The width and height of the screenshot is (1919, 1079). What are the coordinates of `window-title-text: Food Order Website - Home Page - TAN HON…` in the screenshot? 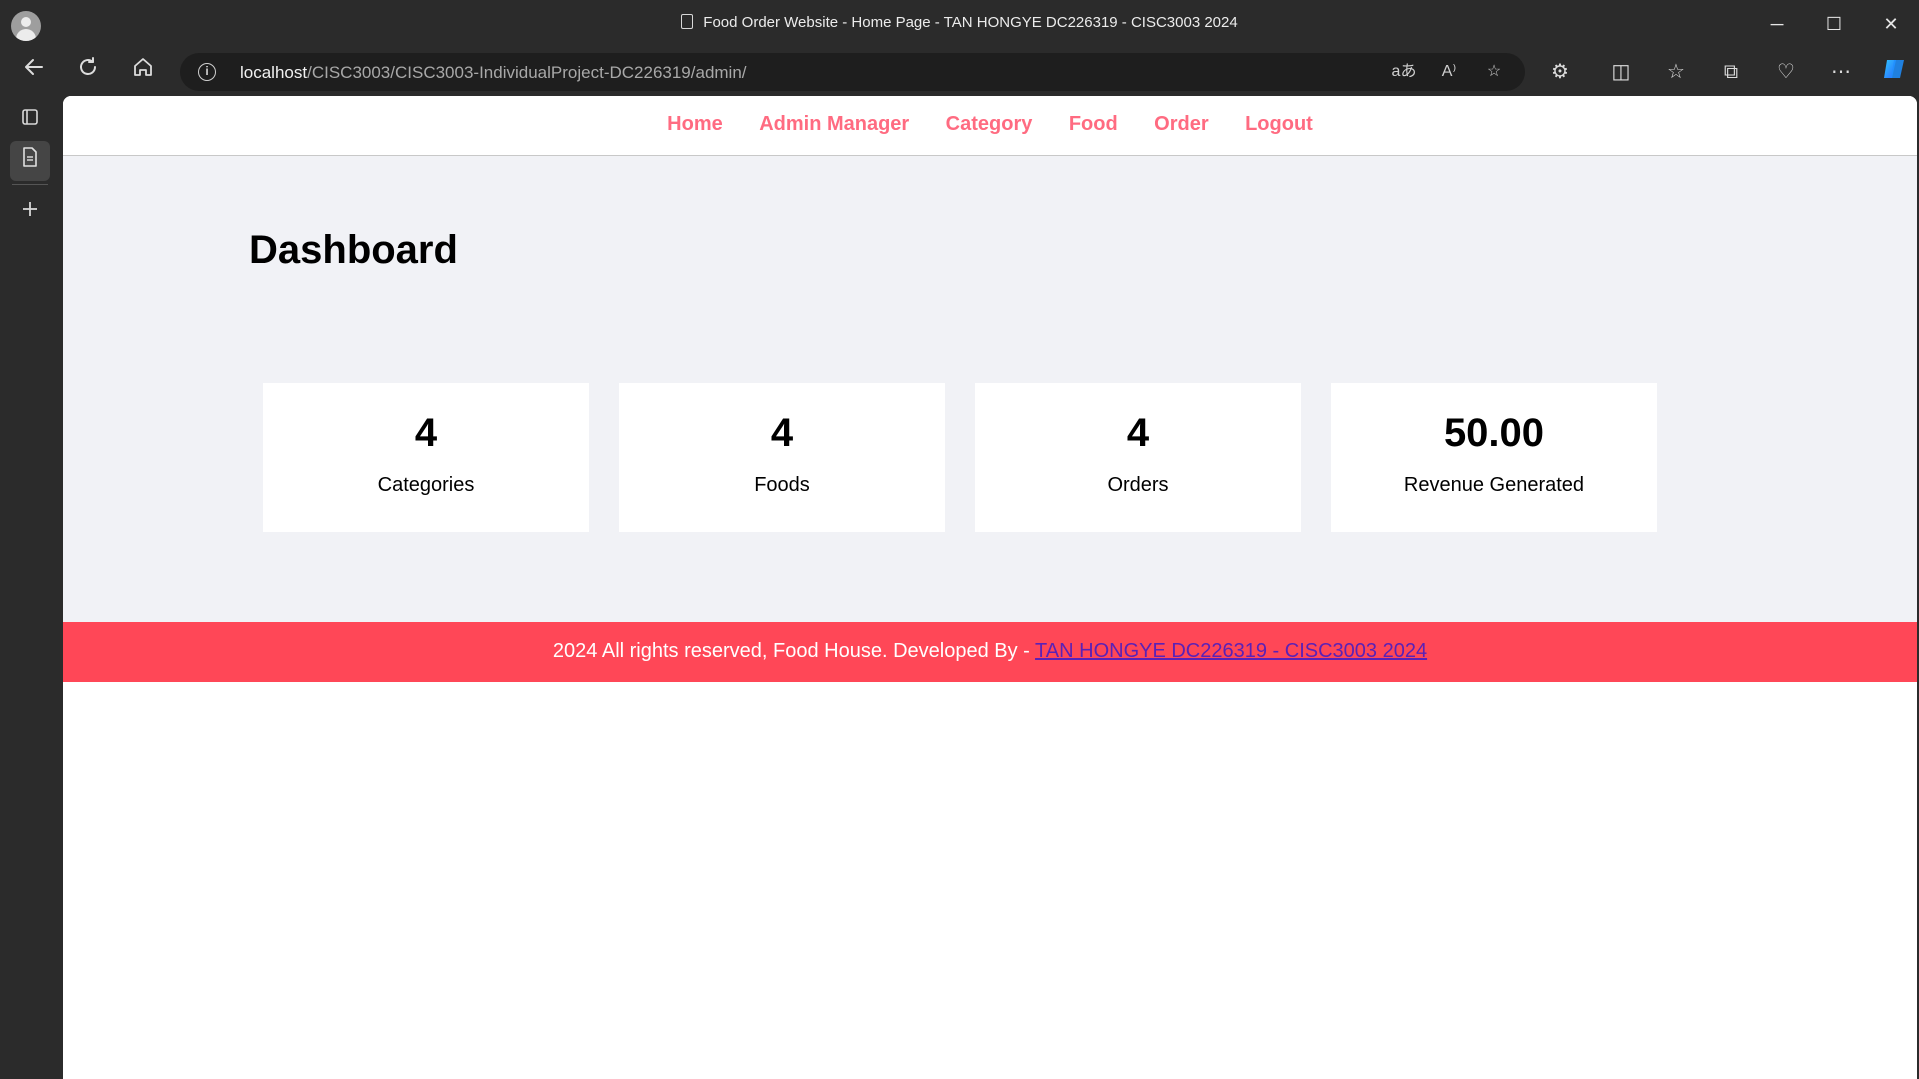 It's located at (970, 22).